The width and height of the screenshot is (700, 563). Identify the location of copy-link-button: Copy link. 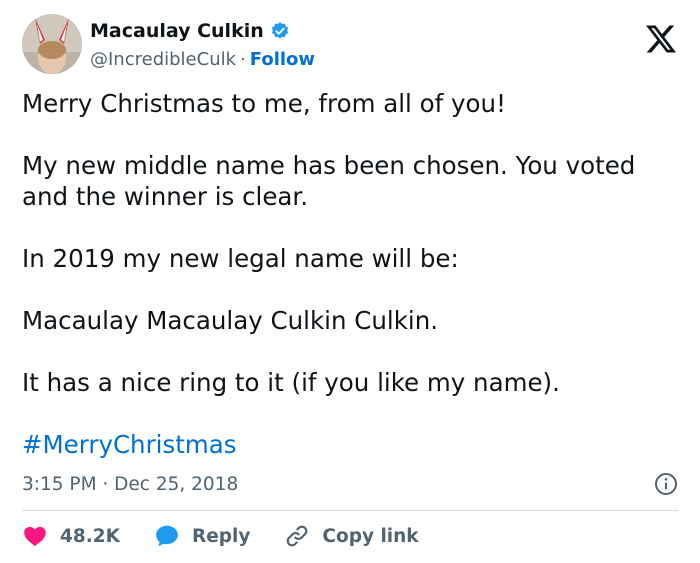
(351, 536).